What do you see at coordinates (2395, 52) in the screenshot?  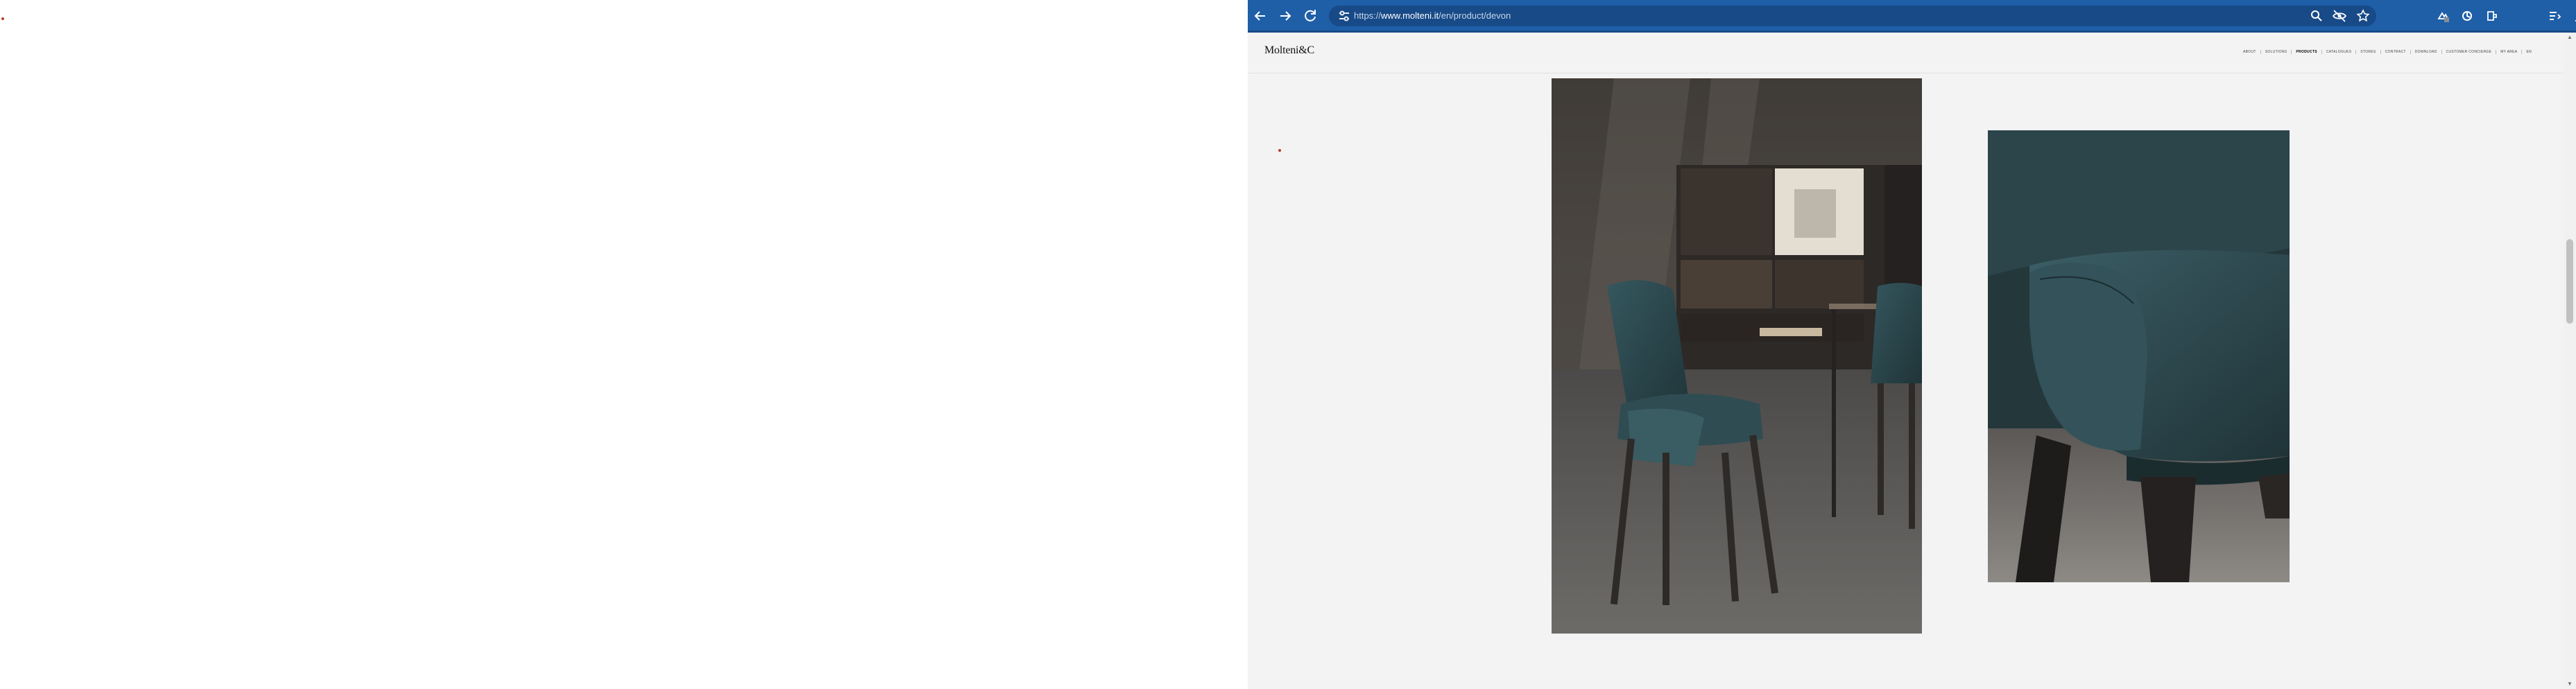 I see `nav-item-contract: CONTRACT` at bounding box center [2395, 52].